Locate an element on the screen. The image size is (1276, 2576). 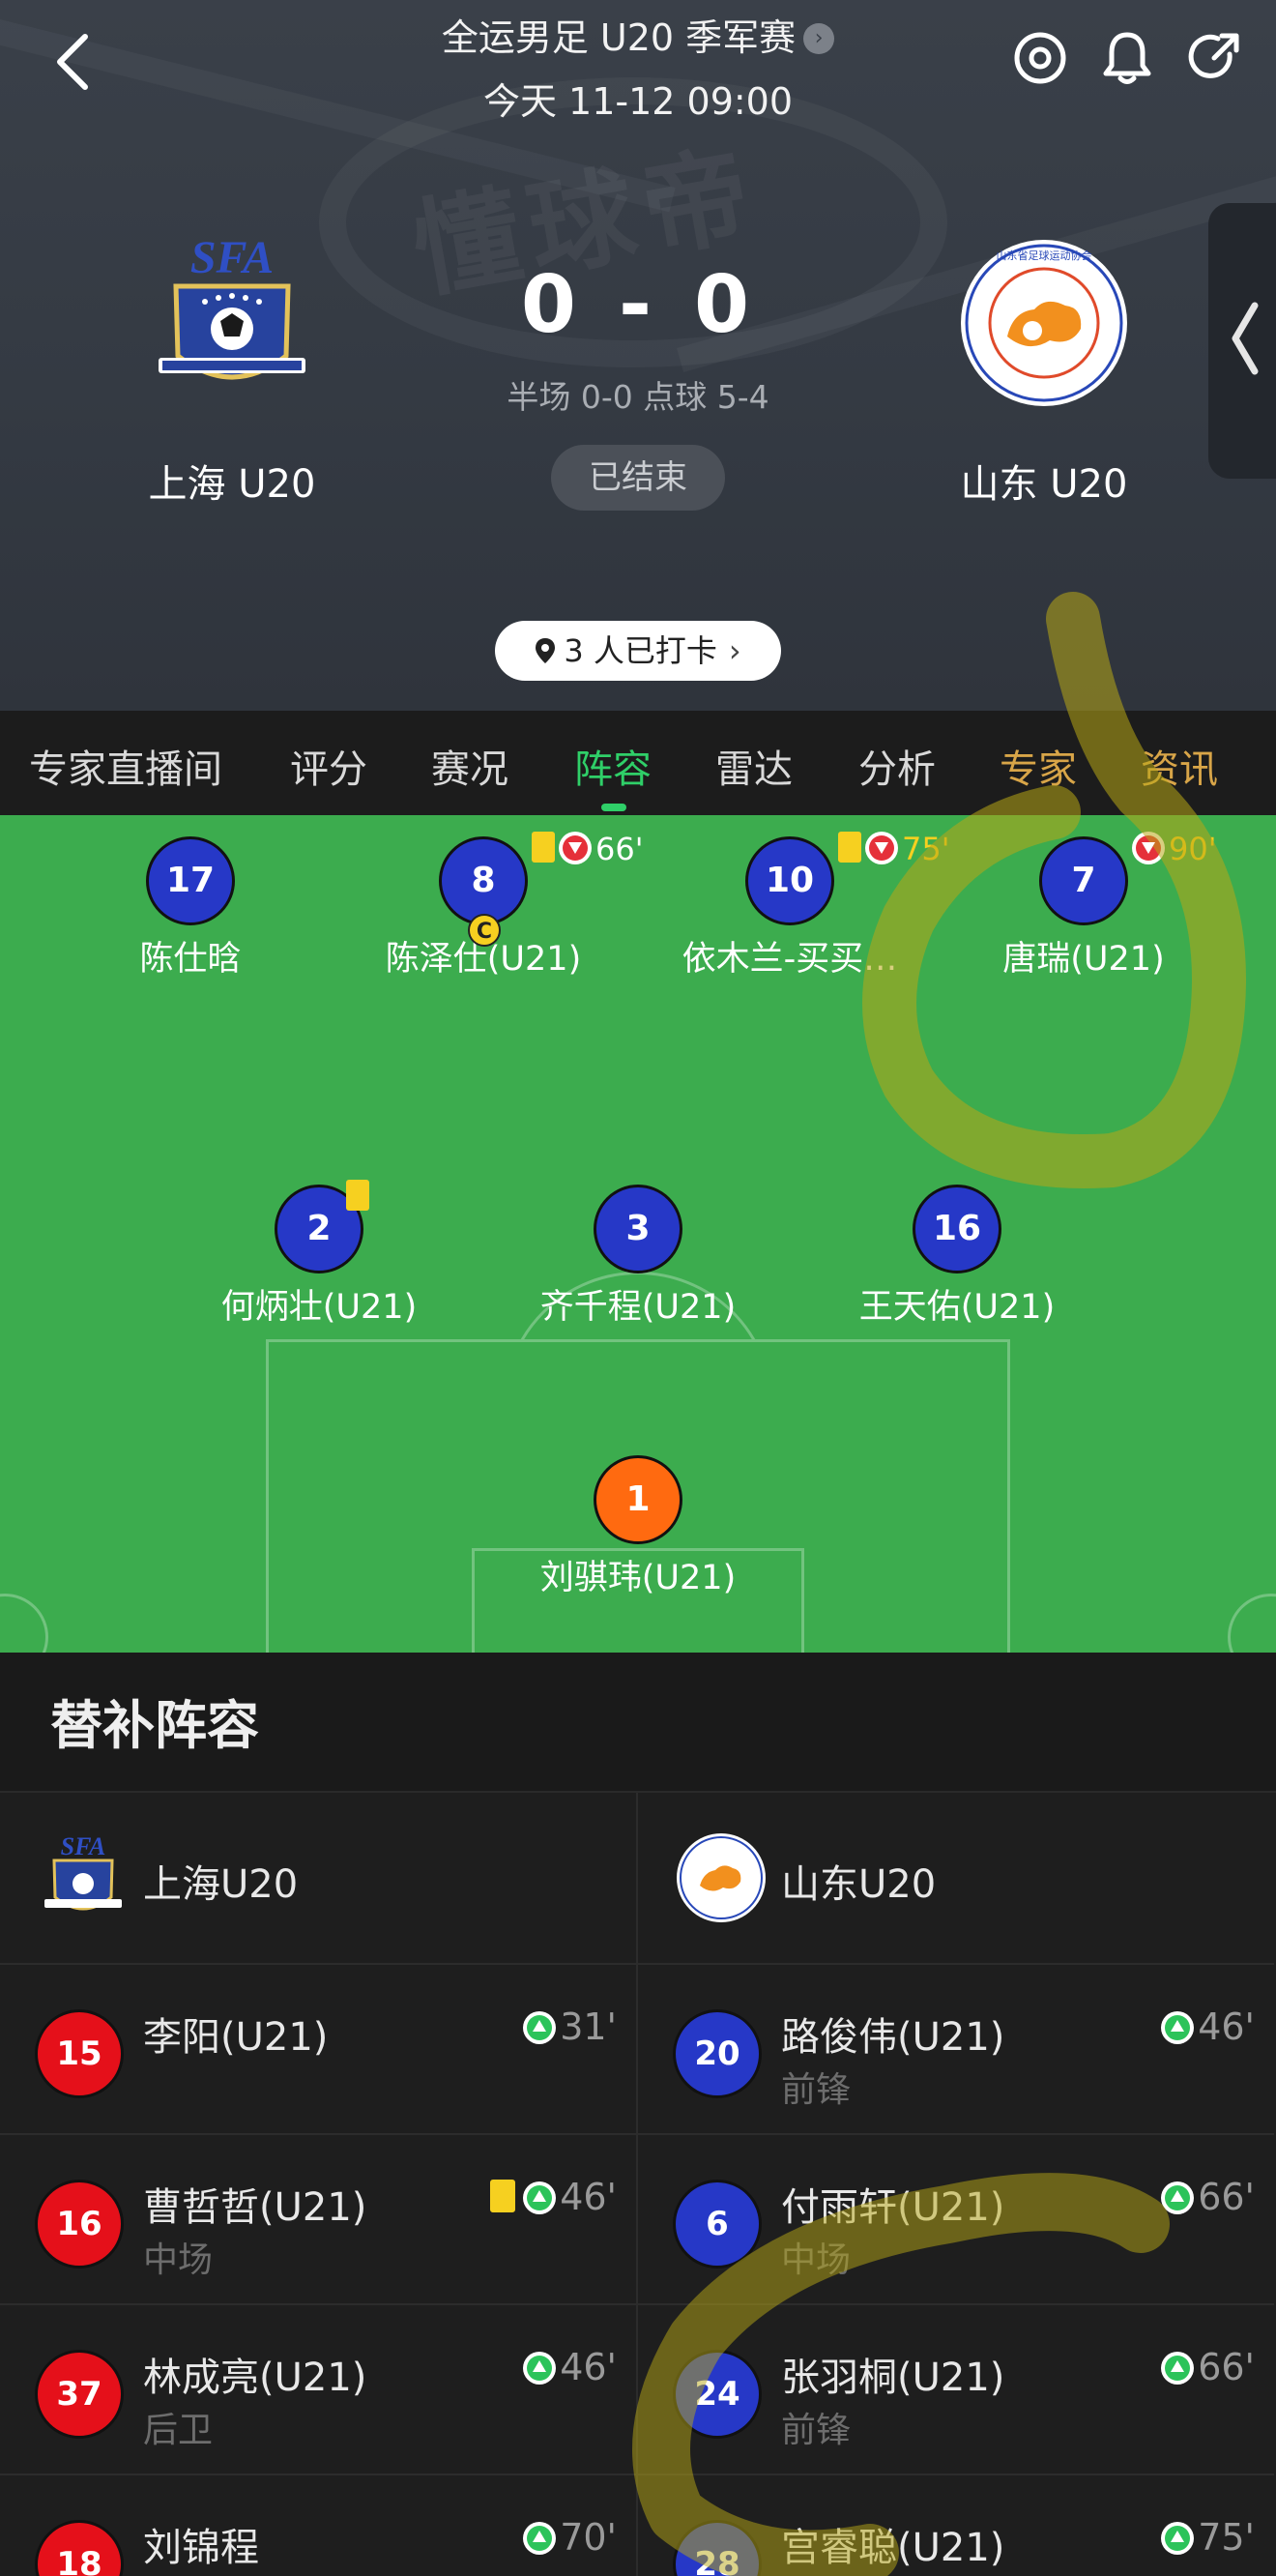
substitute-row: 18 刘锦程 70' is located at coordinates (318, 2525).